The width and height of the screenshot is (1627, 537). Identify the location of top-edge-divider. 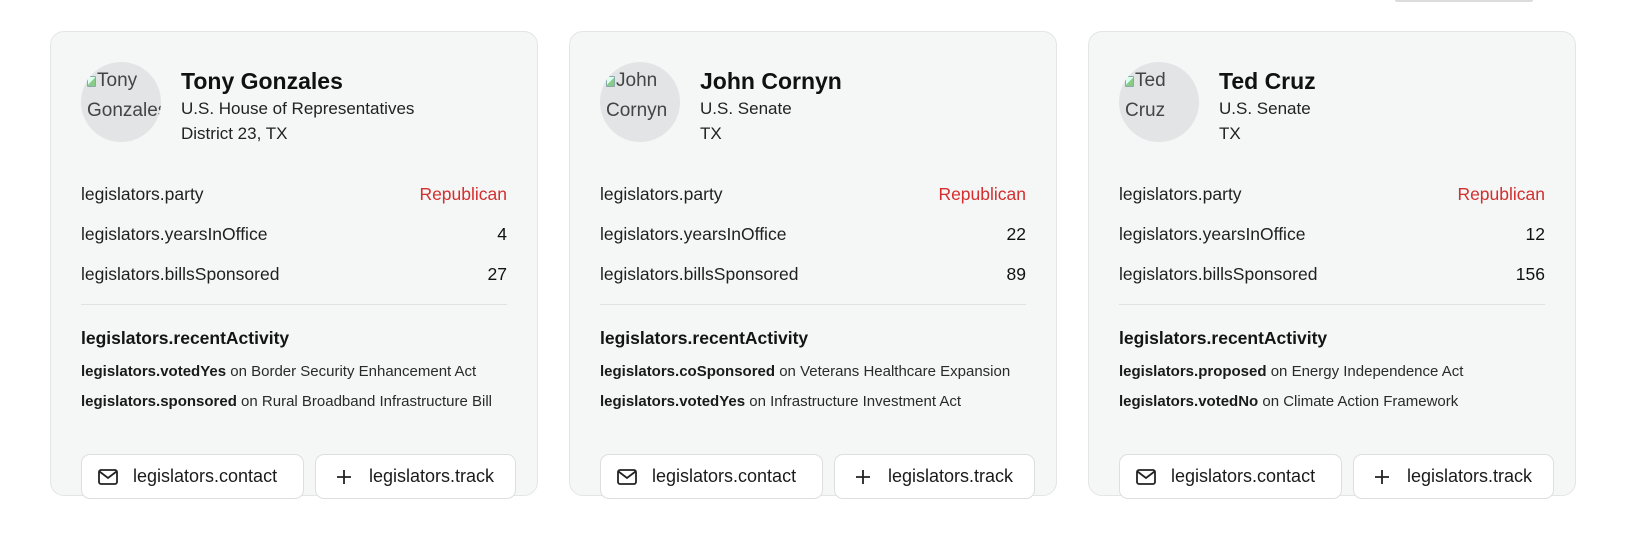
(1464, 1).